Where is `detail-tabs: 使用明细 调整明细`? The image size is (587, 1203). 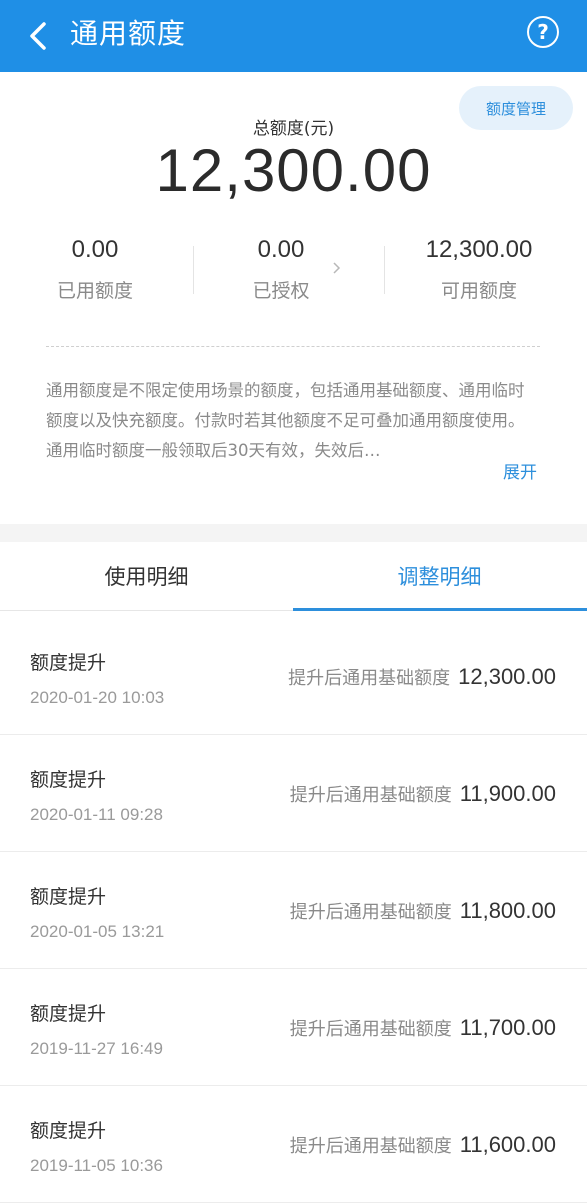
detail-tabs: 使用明细 调整明细 is located at coordinates (293, 576).